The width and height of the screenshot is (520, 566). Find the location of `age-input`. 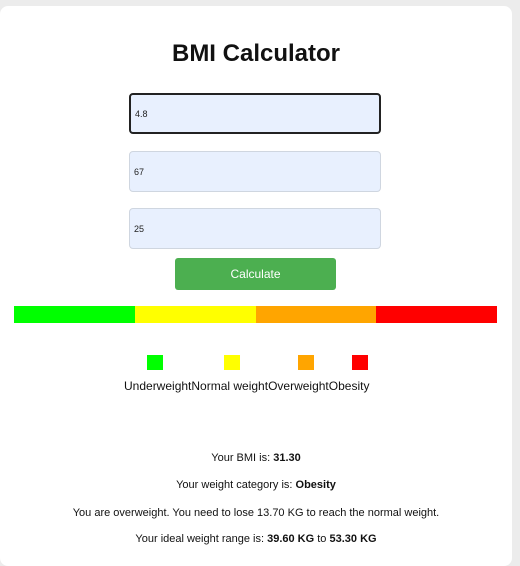

age-input is located at coordinates (255, 228).